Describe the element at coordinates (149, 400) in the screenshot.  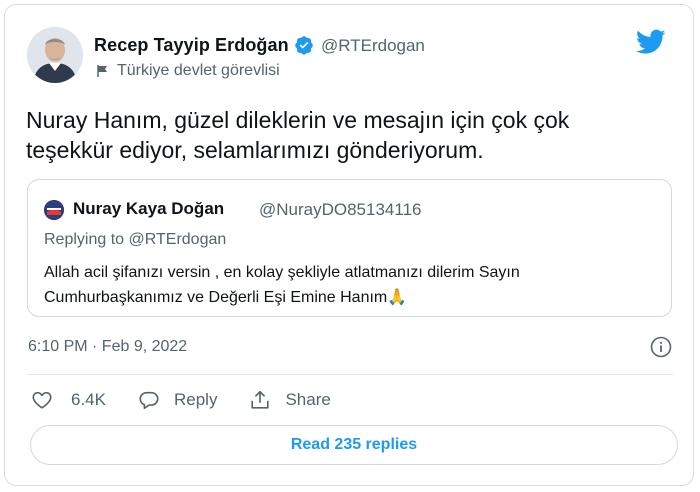
I see `reply-icon` at that location.